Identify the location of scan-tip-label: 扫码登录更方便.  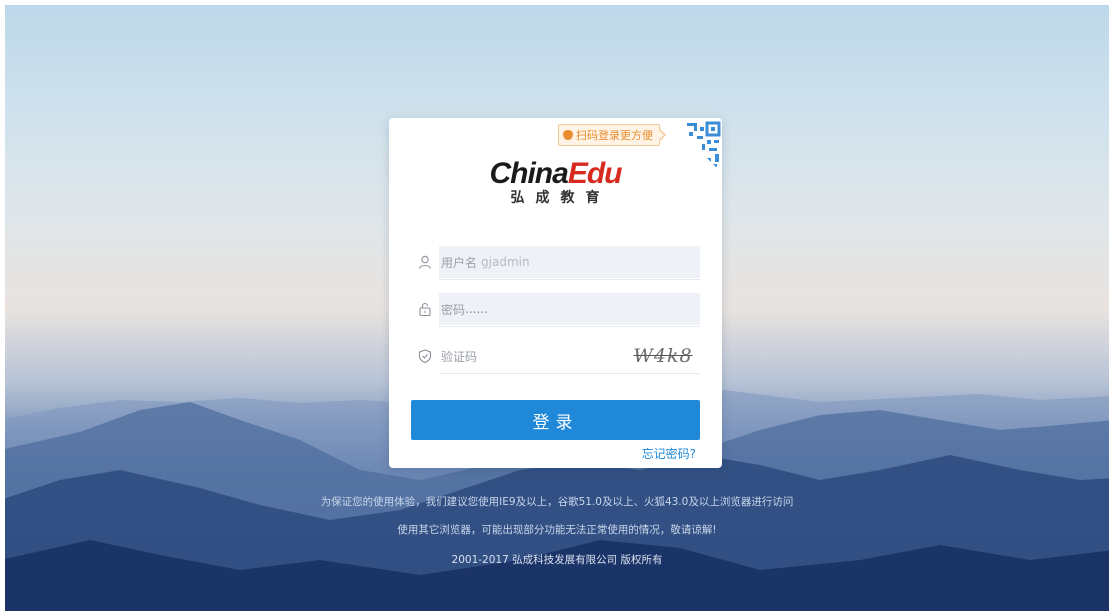
(614, 135).